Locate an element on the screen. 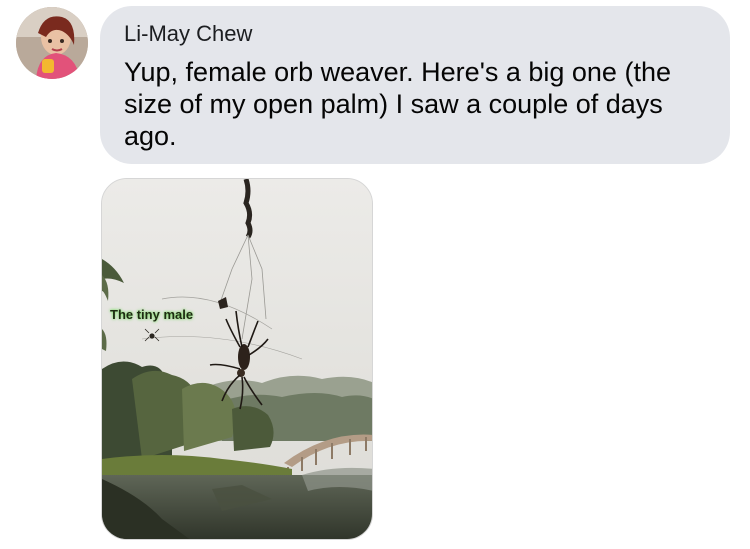  comment-author: Li-May Chew is located at coordinates (415, 34).